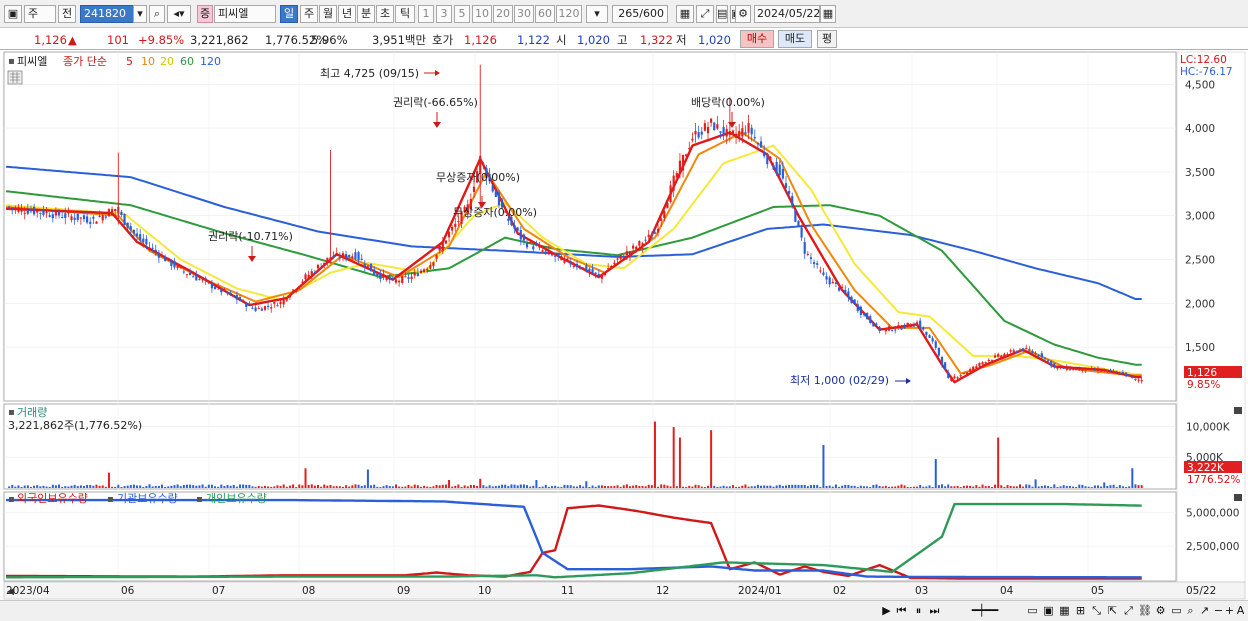 The height and width of the screenshot is (621, 1248). Describe the element at coordinates (1200, 173) in the screenshot. I see `price-tick-label: 3,500` at that location.